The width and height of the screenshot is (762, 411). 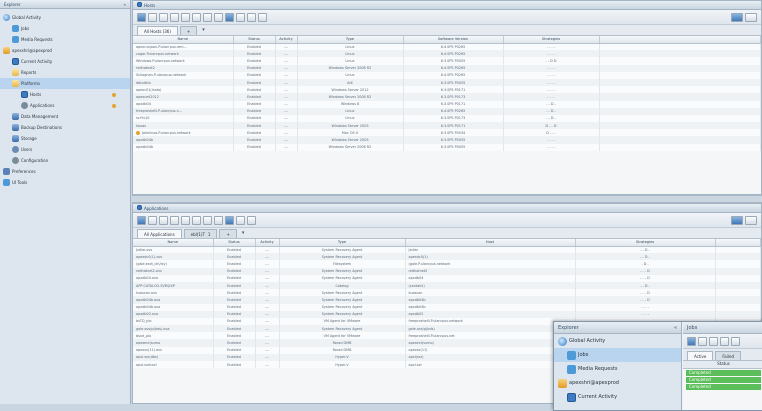 I want to click on app-search-button, so click(x=251, y=220).